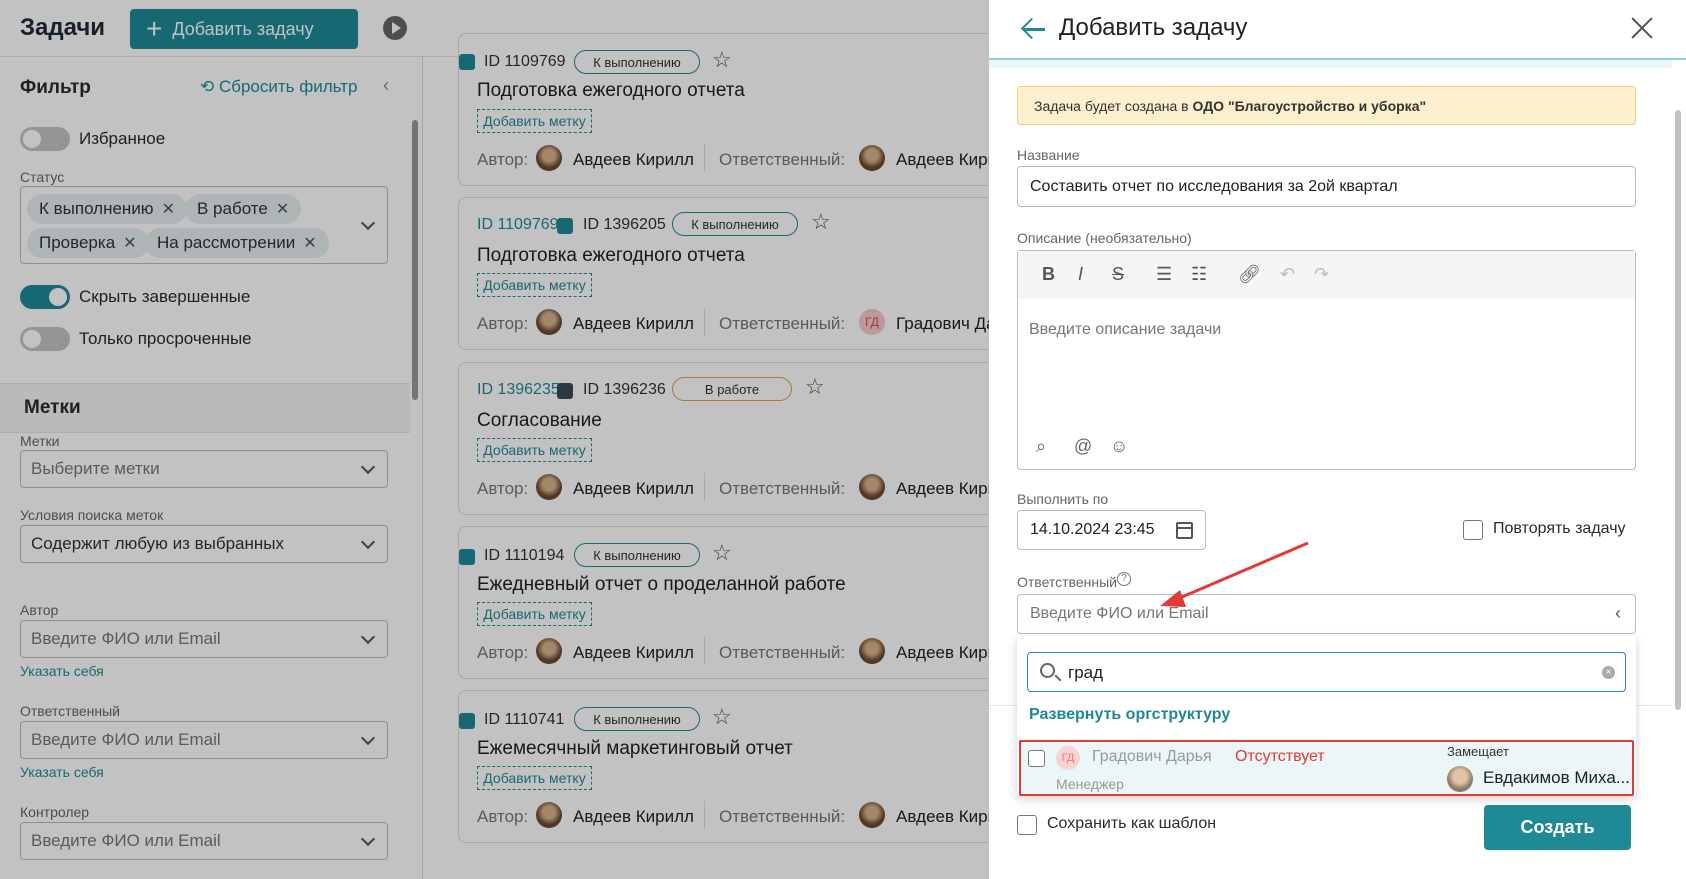 Image resolution: width=1686 pixels, height=879 pixels. Describe the element at coordinates (39, 610) in the screenshot. I see `author-label: Автор` at that location.